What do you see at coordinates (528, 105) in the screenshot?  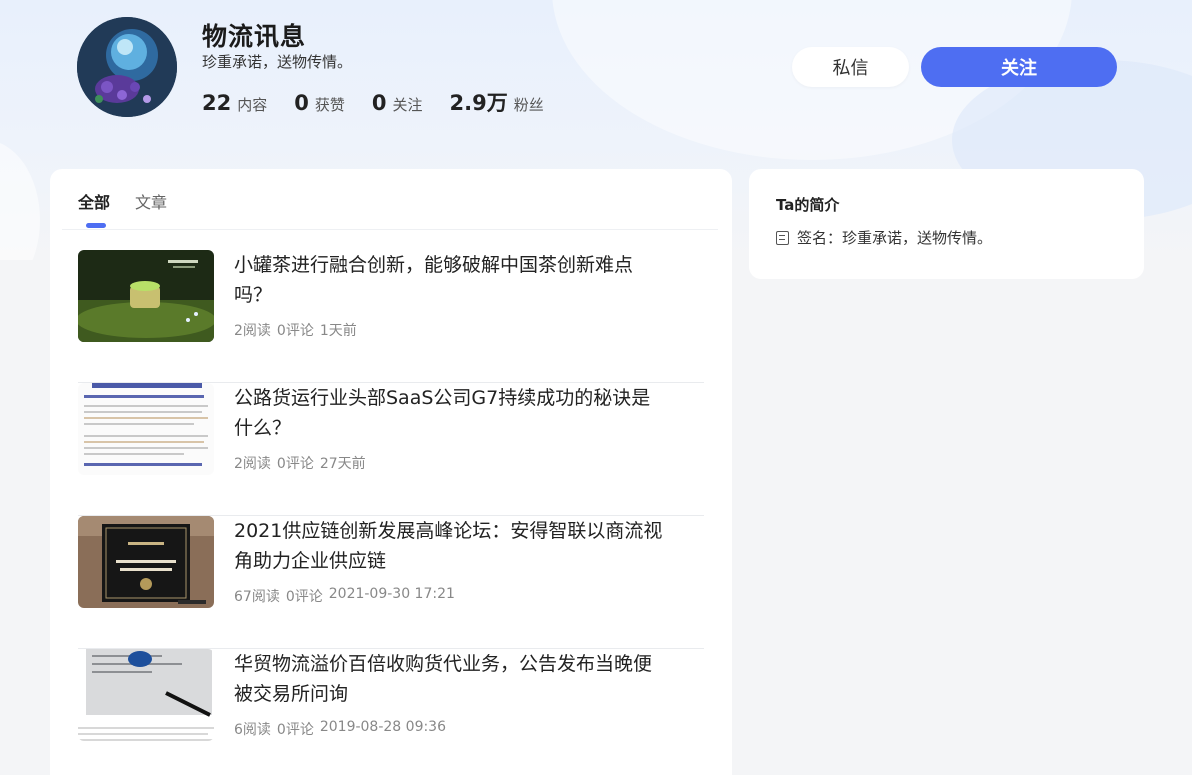 I see `stat-label: 粉丝` at bounding box center [528, 105].